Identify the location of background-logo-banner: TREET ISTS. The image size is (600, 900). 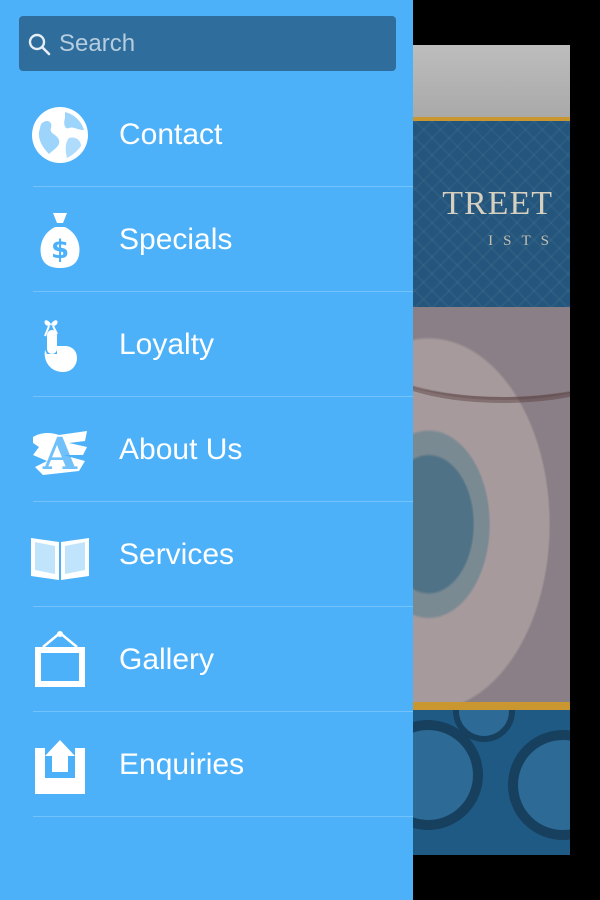
(491, 214).